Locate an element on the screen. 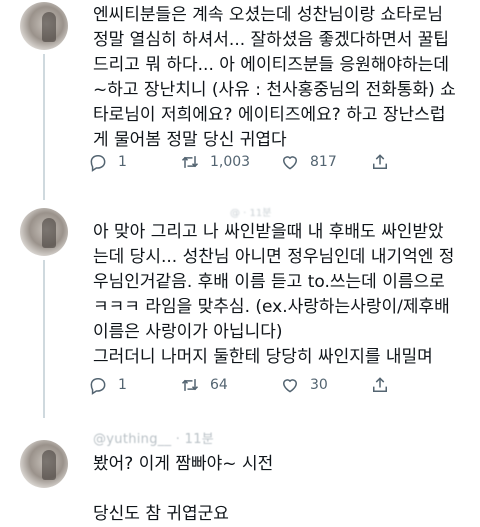 This screenshot has height=527, width=480. like-button: 817 is located at coordinates (325, 162).